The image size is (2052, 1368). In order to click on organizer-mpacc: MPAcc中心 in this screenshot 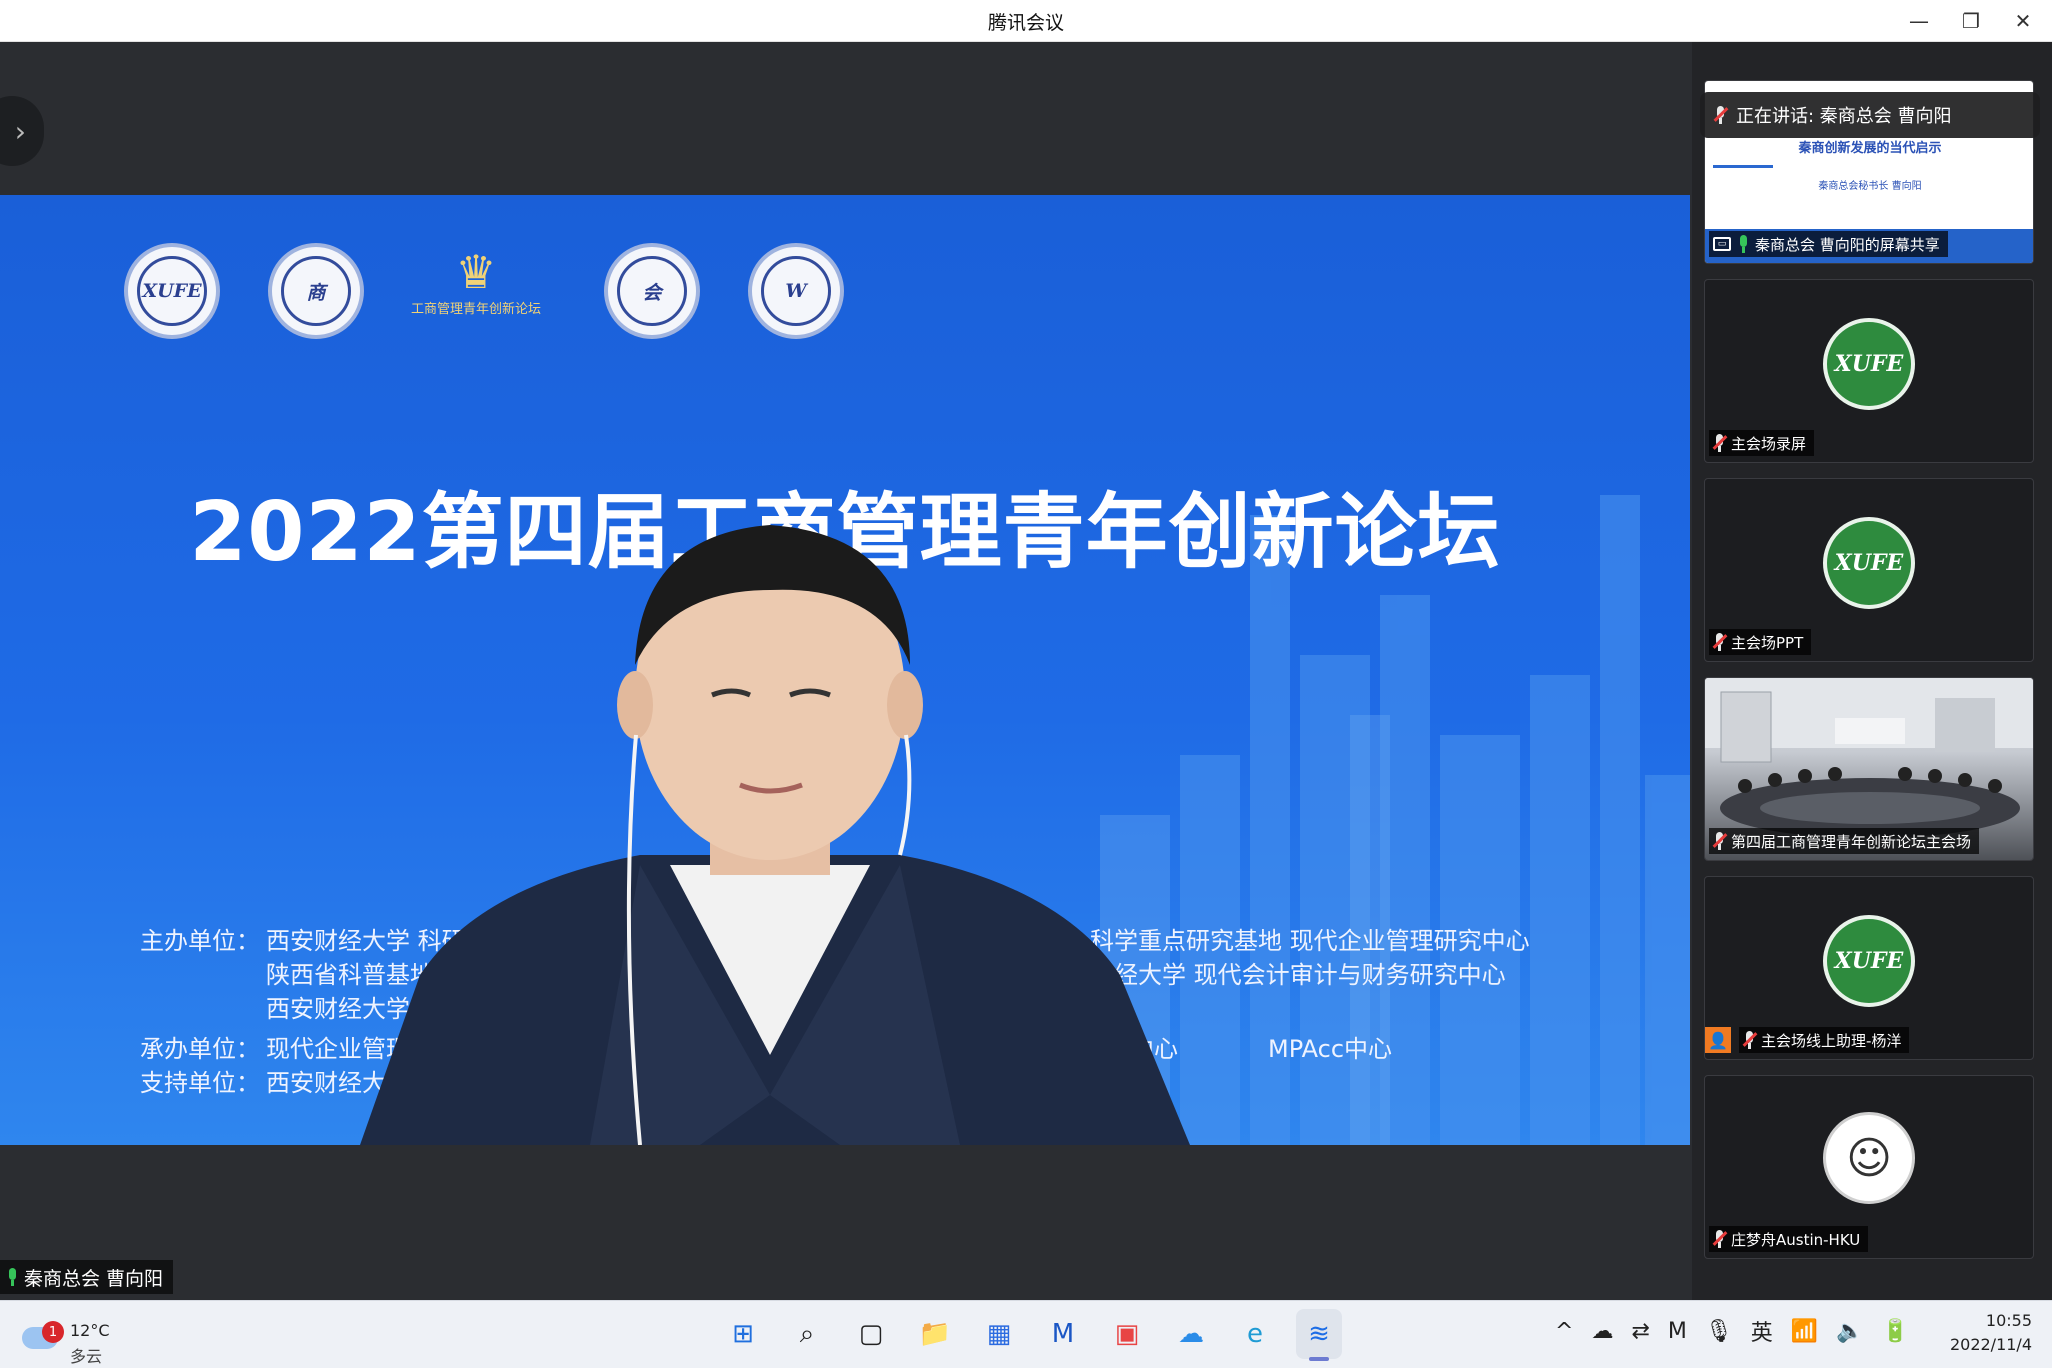, I will do `click(1330, 1049)`.